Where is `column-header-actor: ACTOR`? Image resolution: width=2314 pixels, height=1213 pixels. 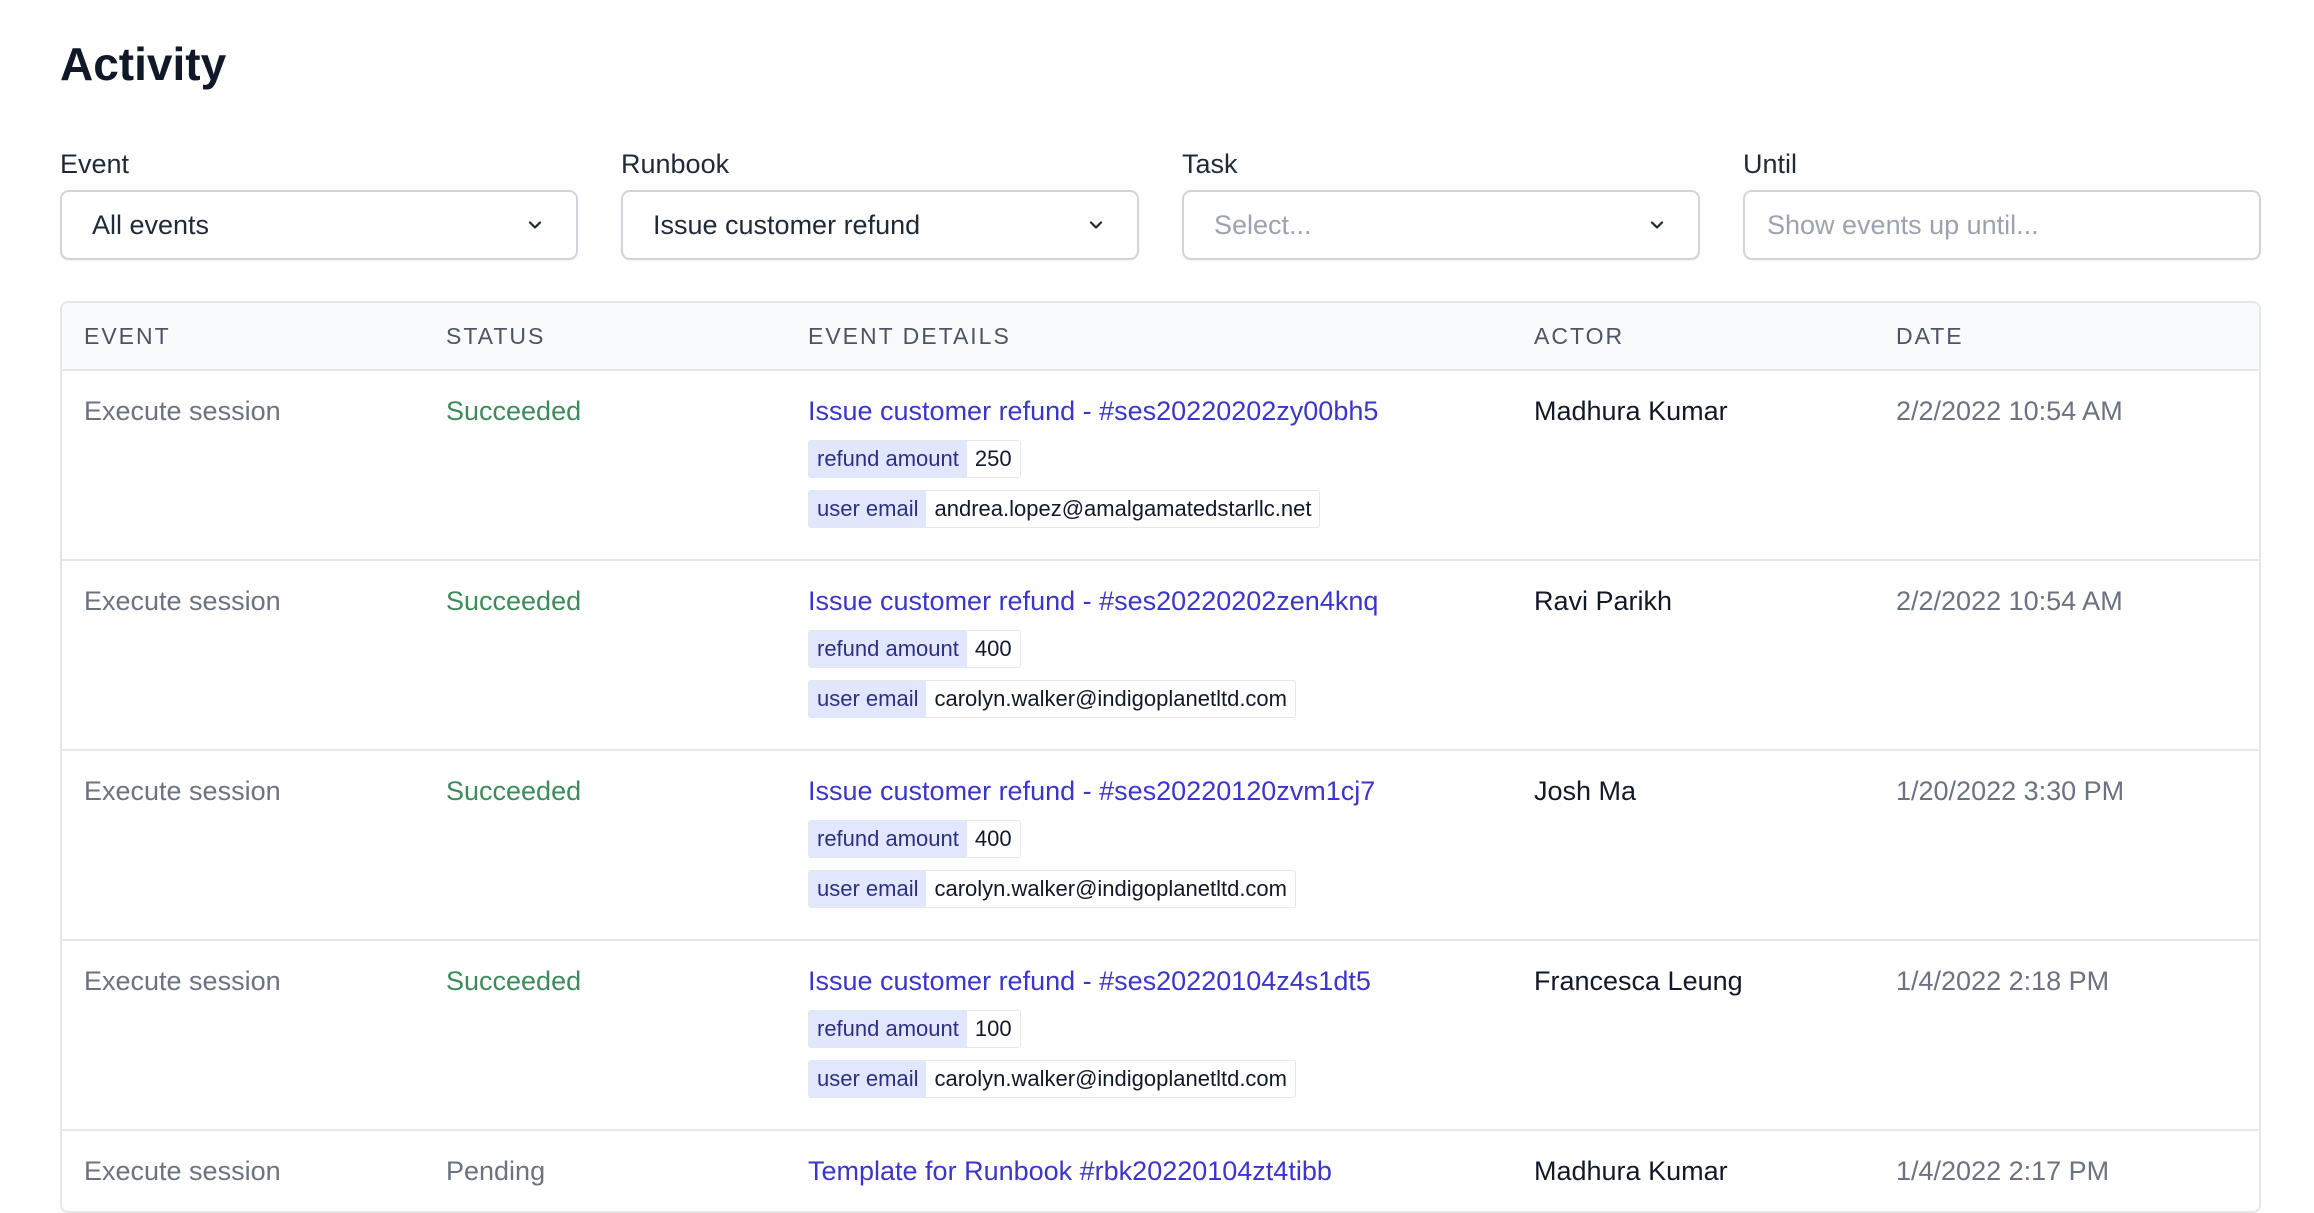 column-header-actor: ACTOR is located at coordinates (1693, 337).